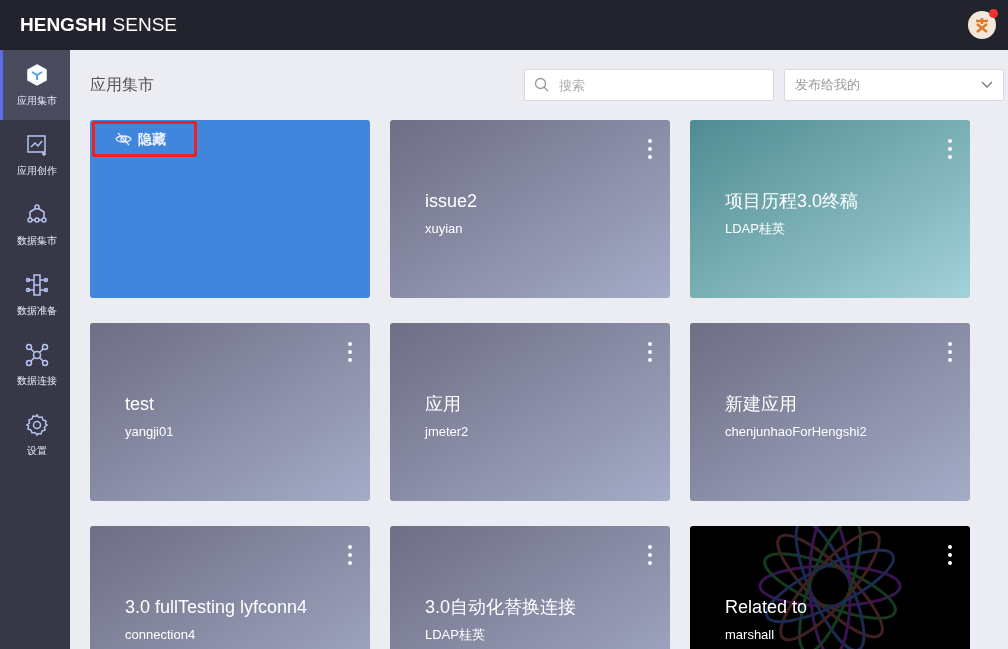 This screenshot has width=1008, height=649. Describe the element at coordinates (123, 139) in the screenshot. I see `eye-off-icon` at that location.